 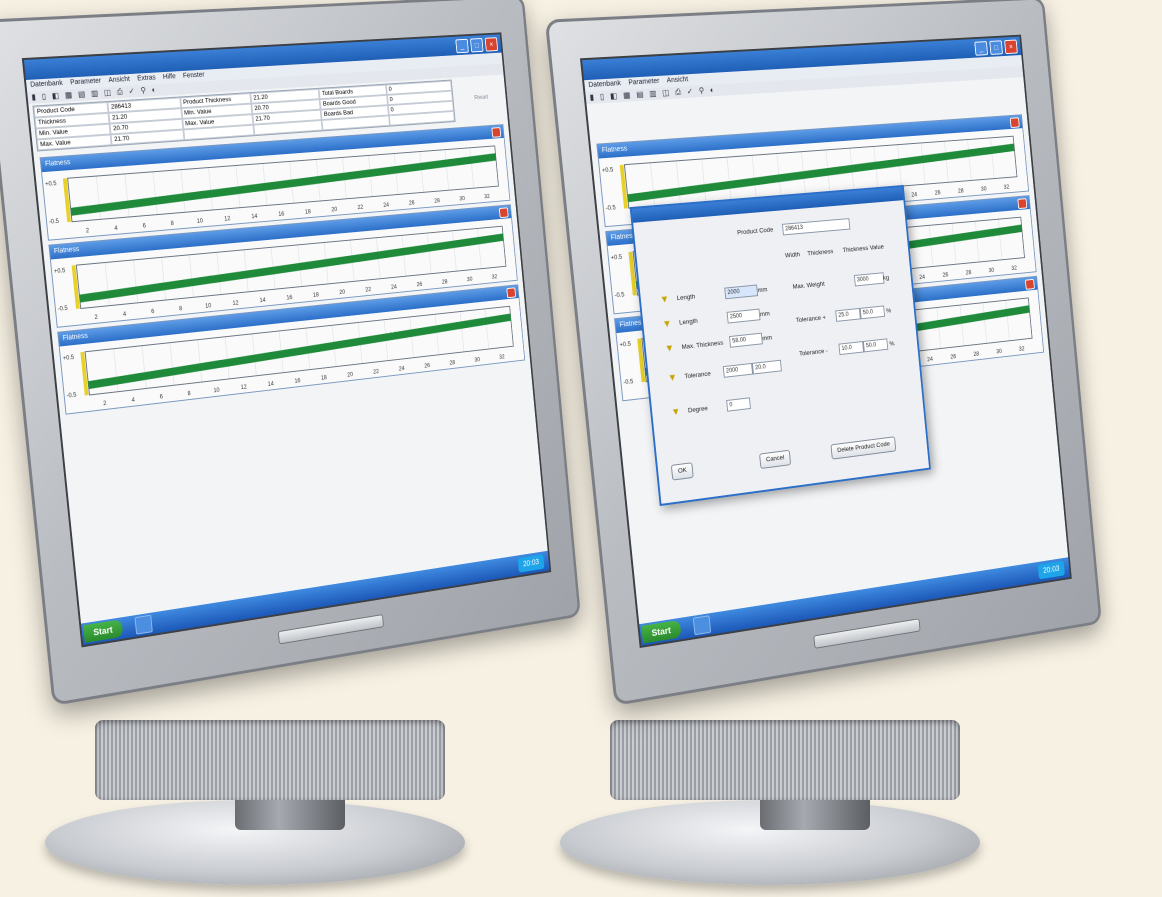 I want to click on panel-title: Flatness, so click(x=66, y=251).